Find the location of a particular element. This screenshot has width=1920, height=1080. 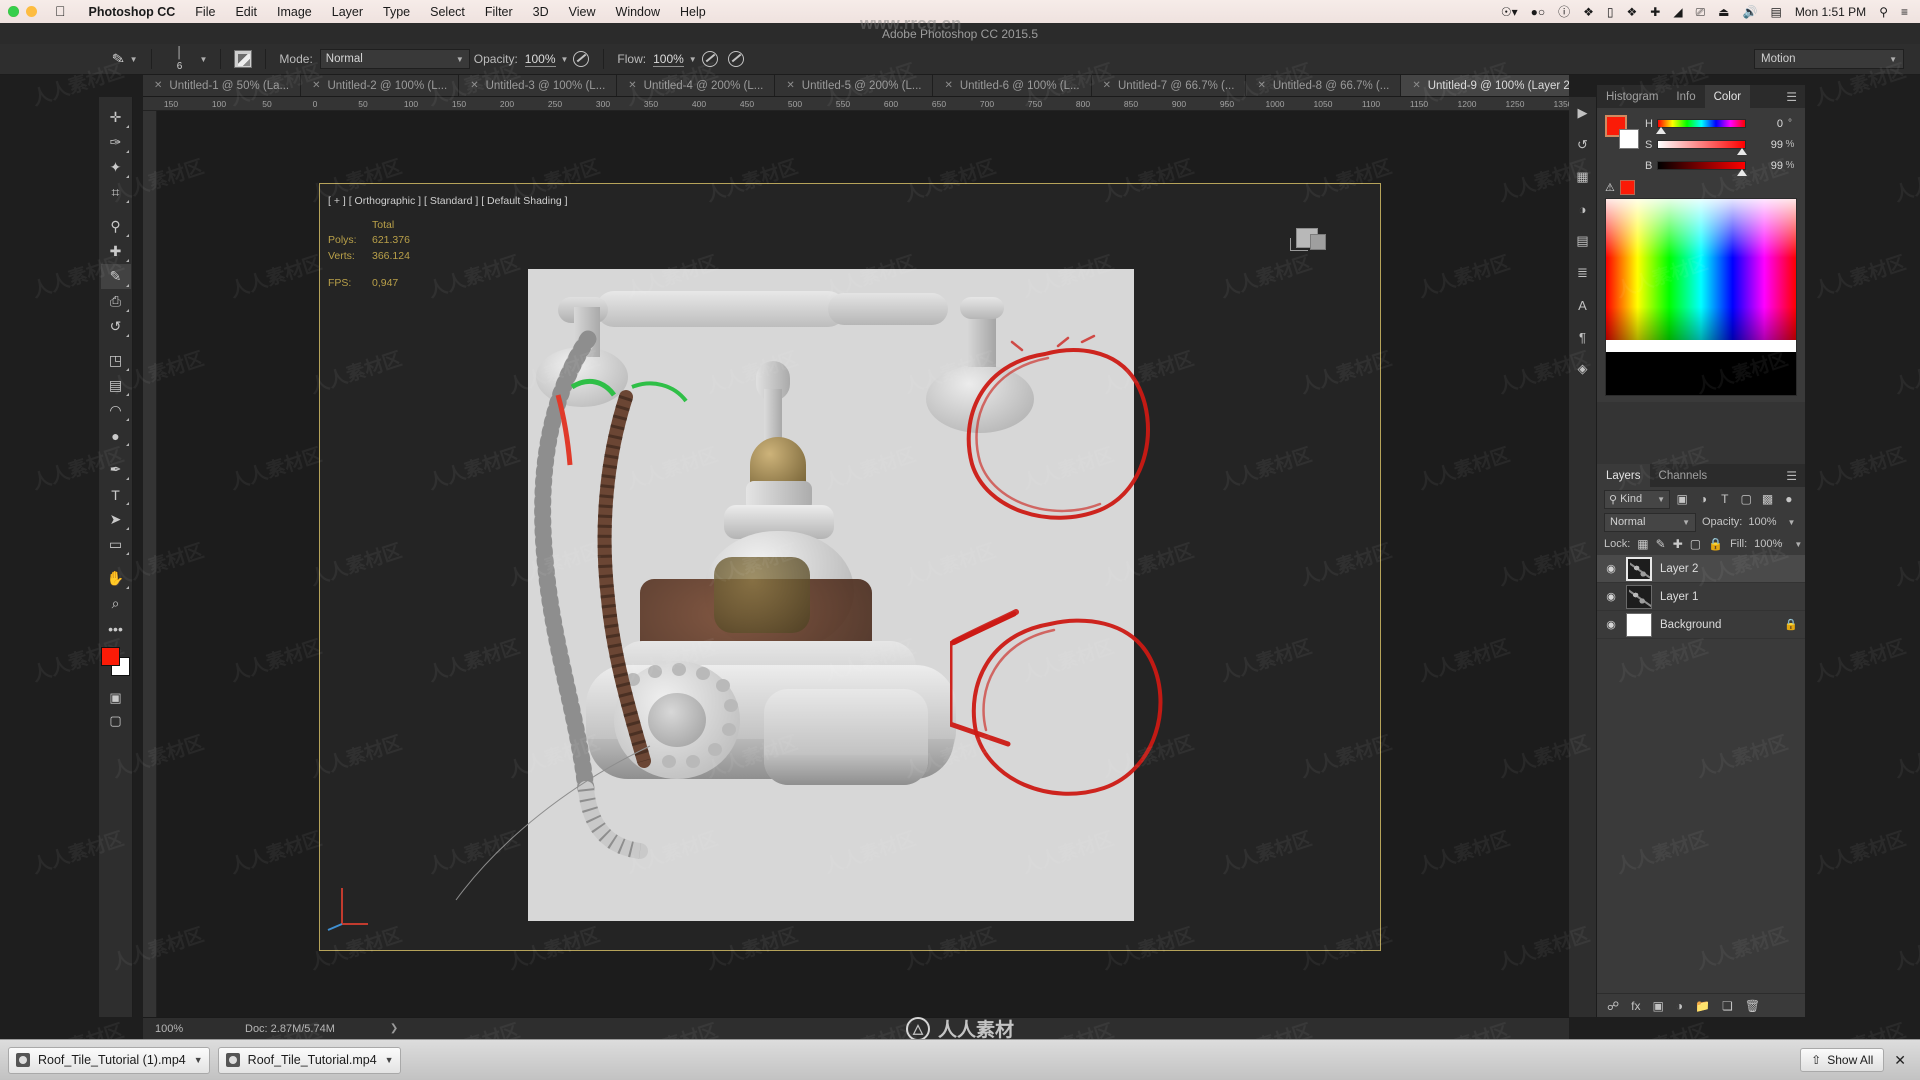

fill-value: 100% is located at coordinates (1768, 544).